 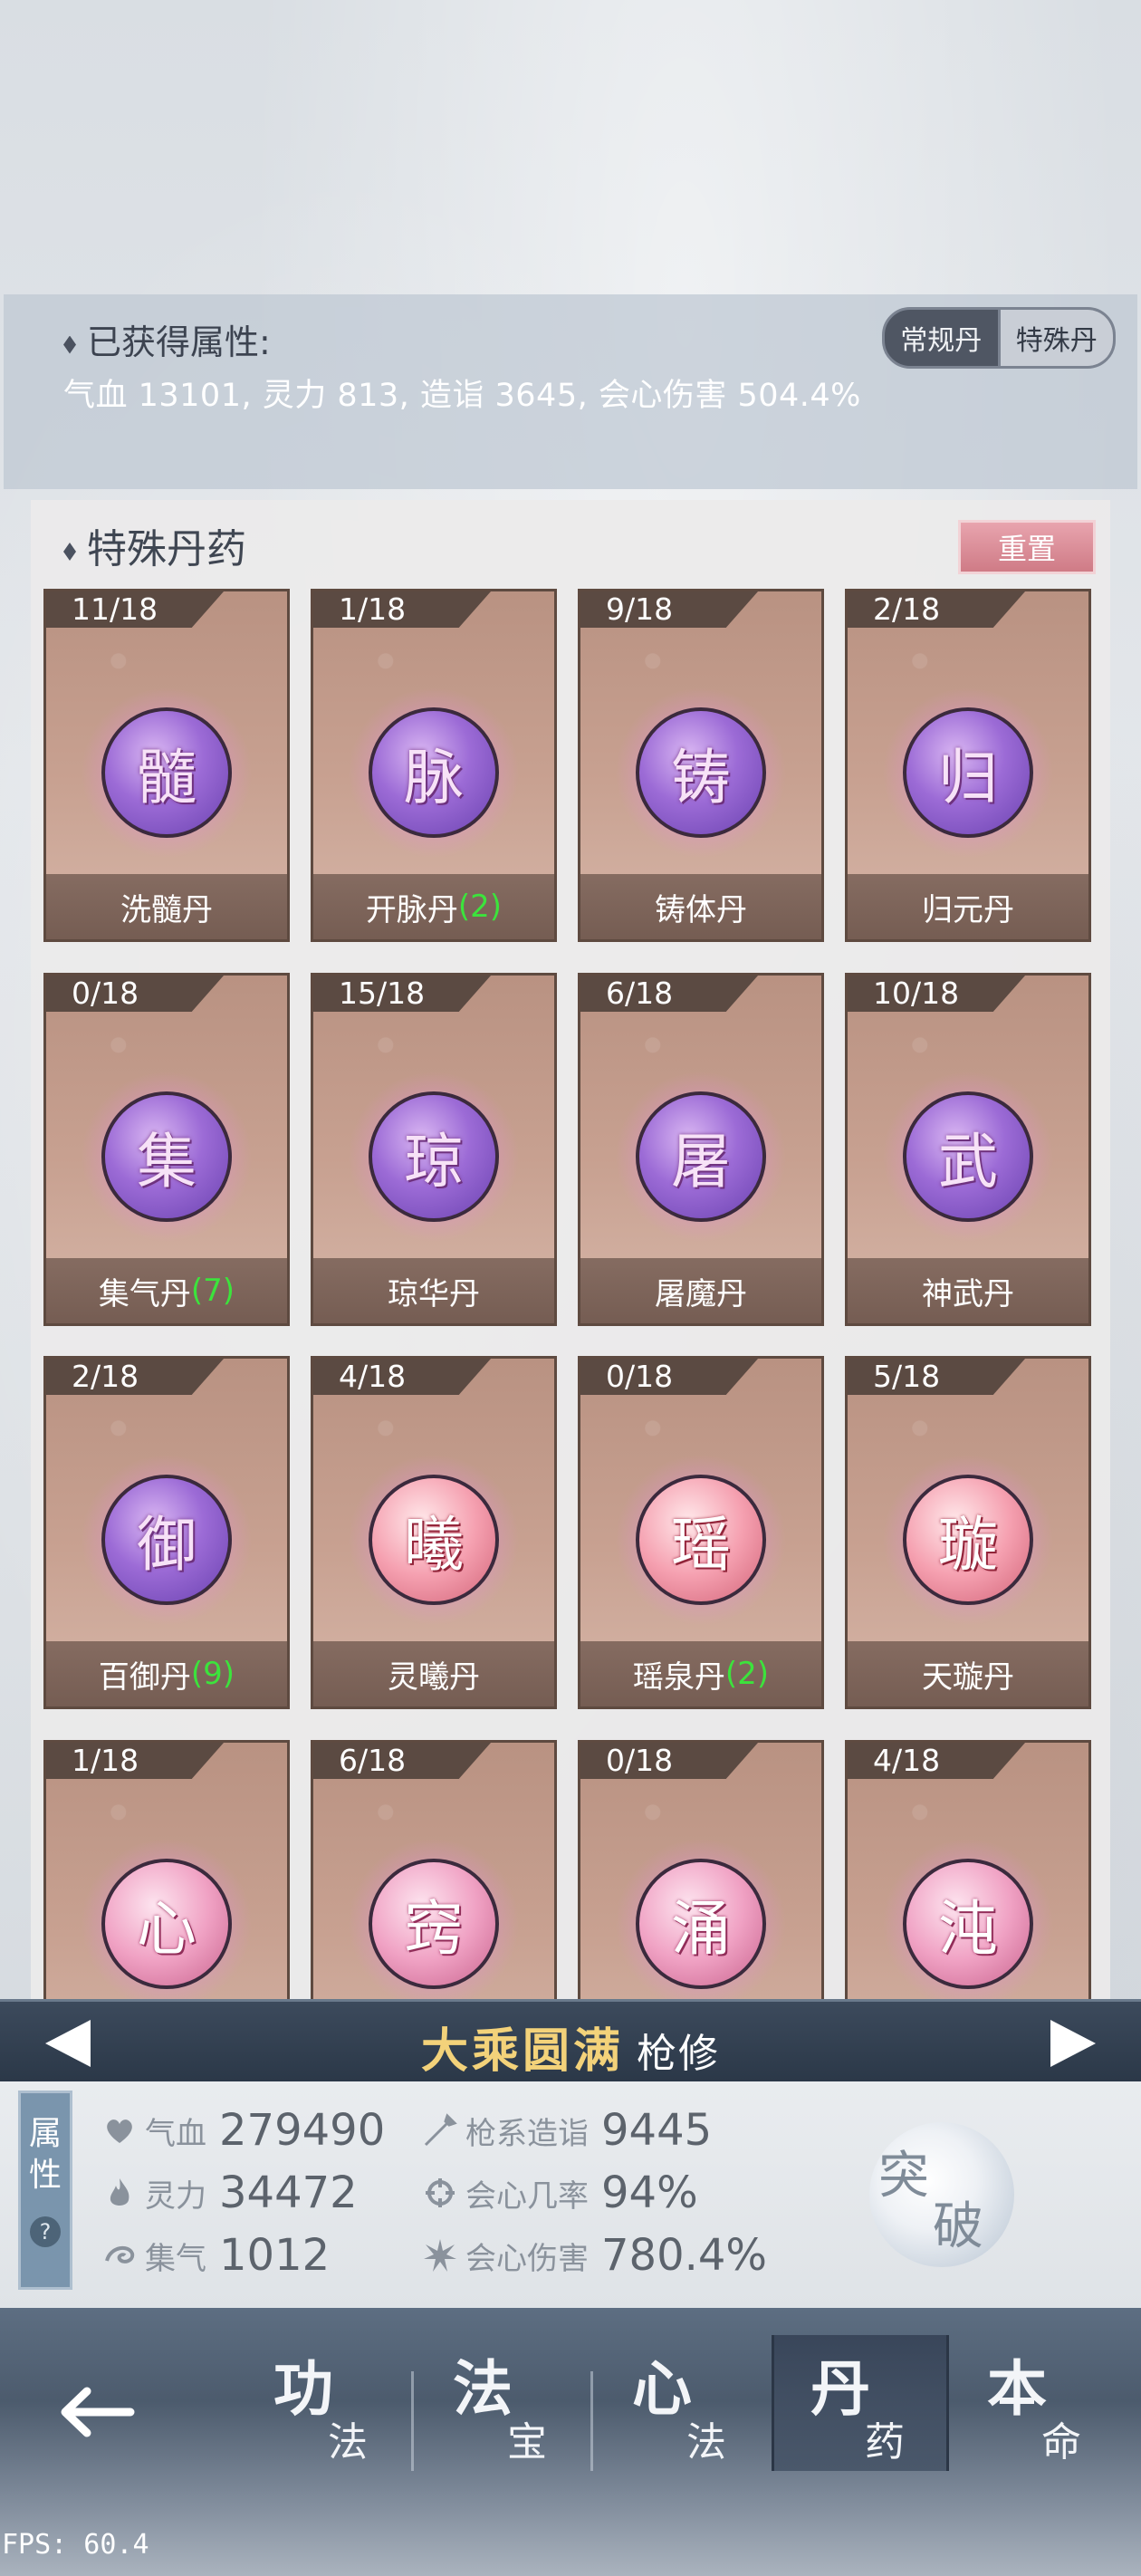 What do you see at coordinates (1027, 547) in the screenshot?
I see `reset-button: 重置` at bounding box center [1027, 547].